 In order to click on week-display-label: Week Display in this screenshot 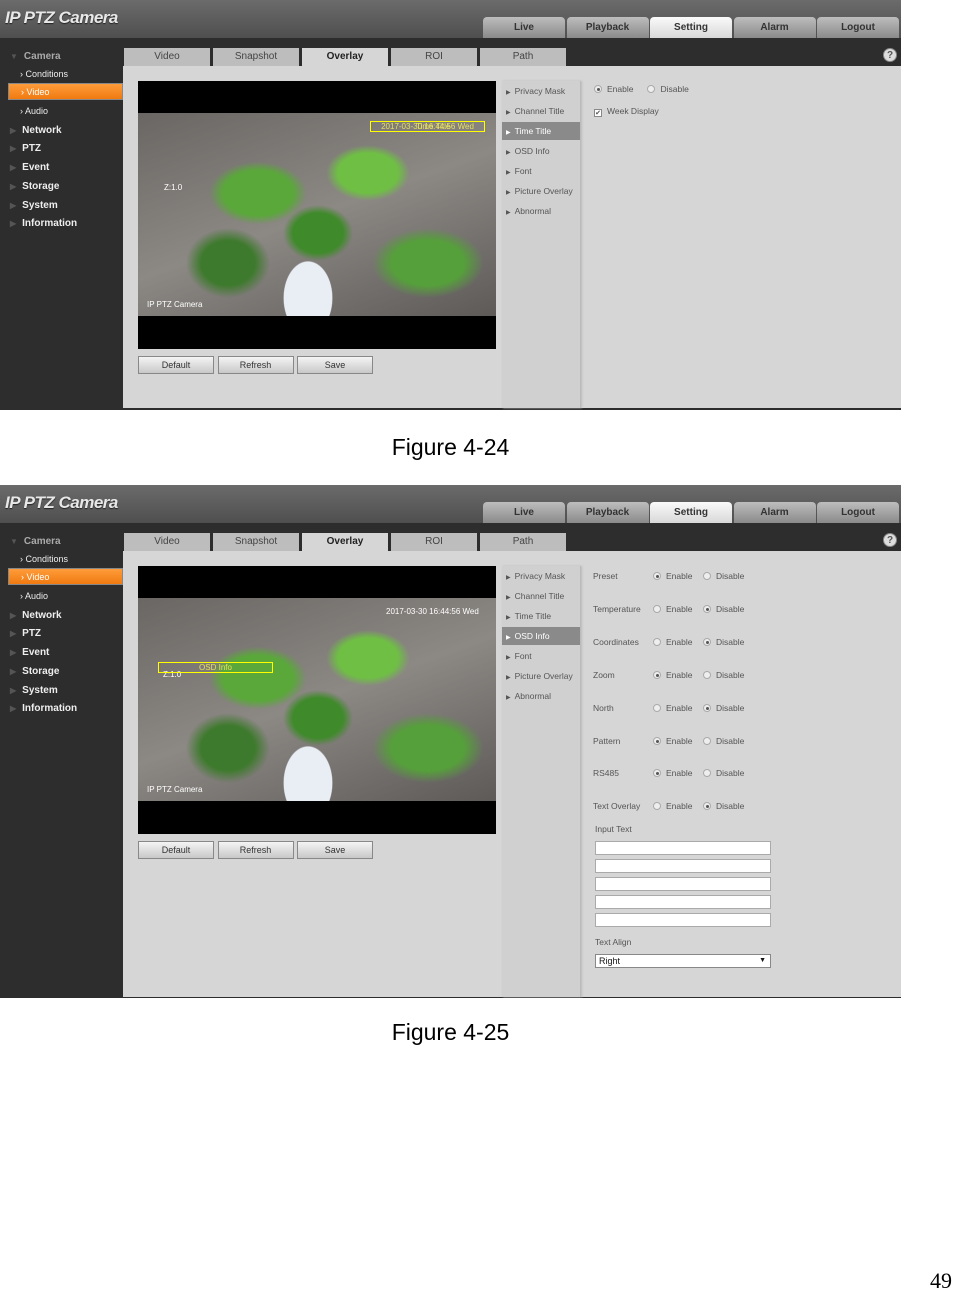, I will do `click(633, 111)`.